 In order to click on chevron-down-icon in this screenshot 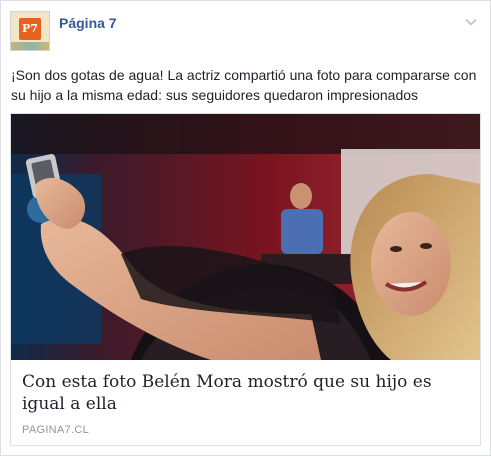, I will do `click(471, 22)`.